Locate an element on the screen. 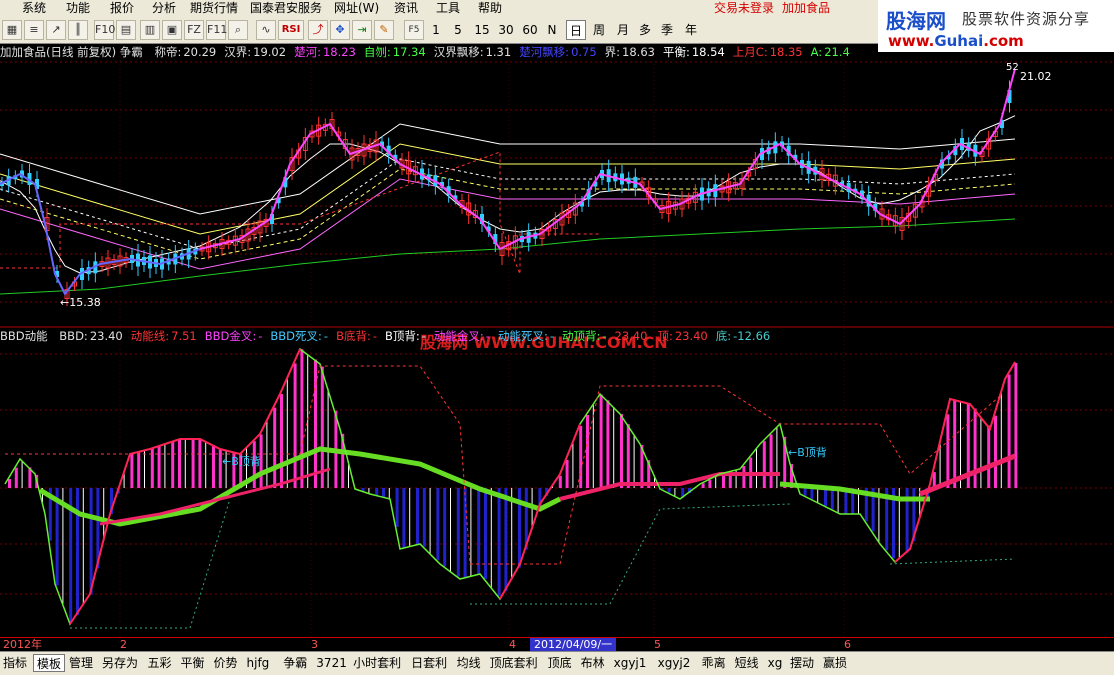 The image size is (1114, 675). bars-icon: ▥ is located at coordinates (150, 30).